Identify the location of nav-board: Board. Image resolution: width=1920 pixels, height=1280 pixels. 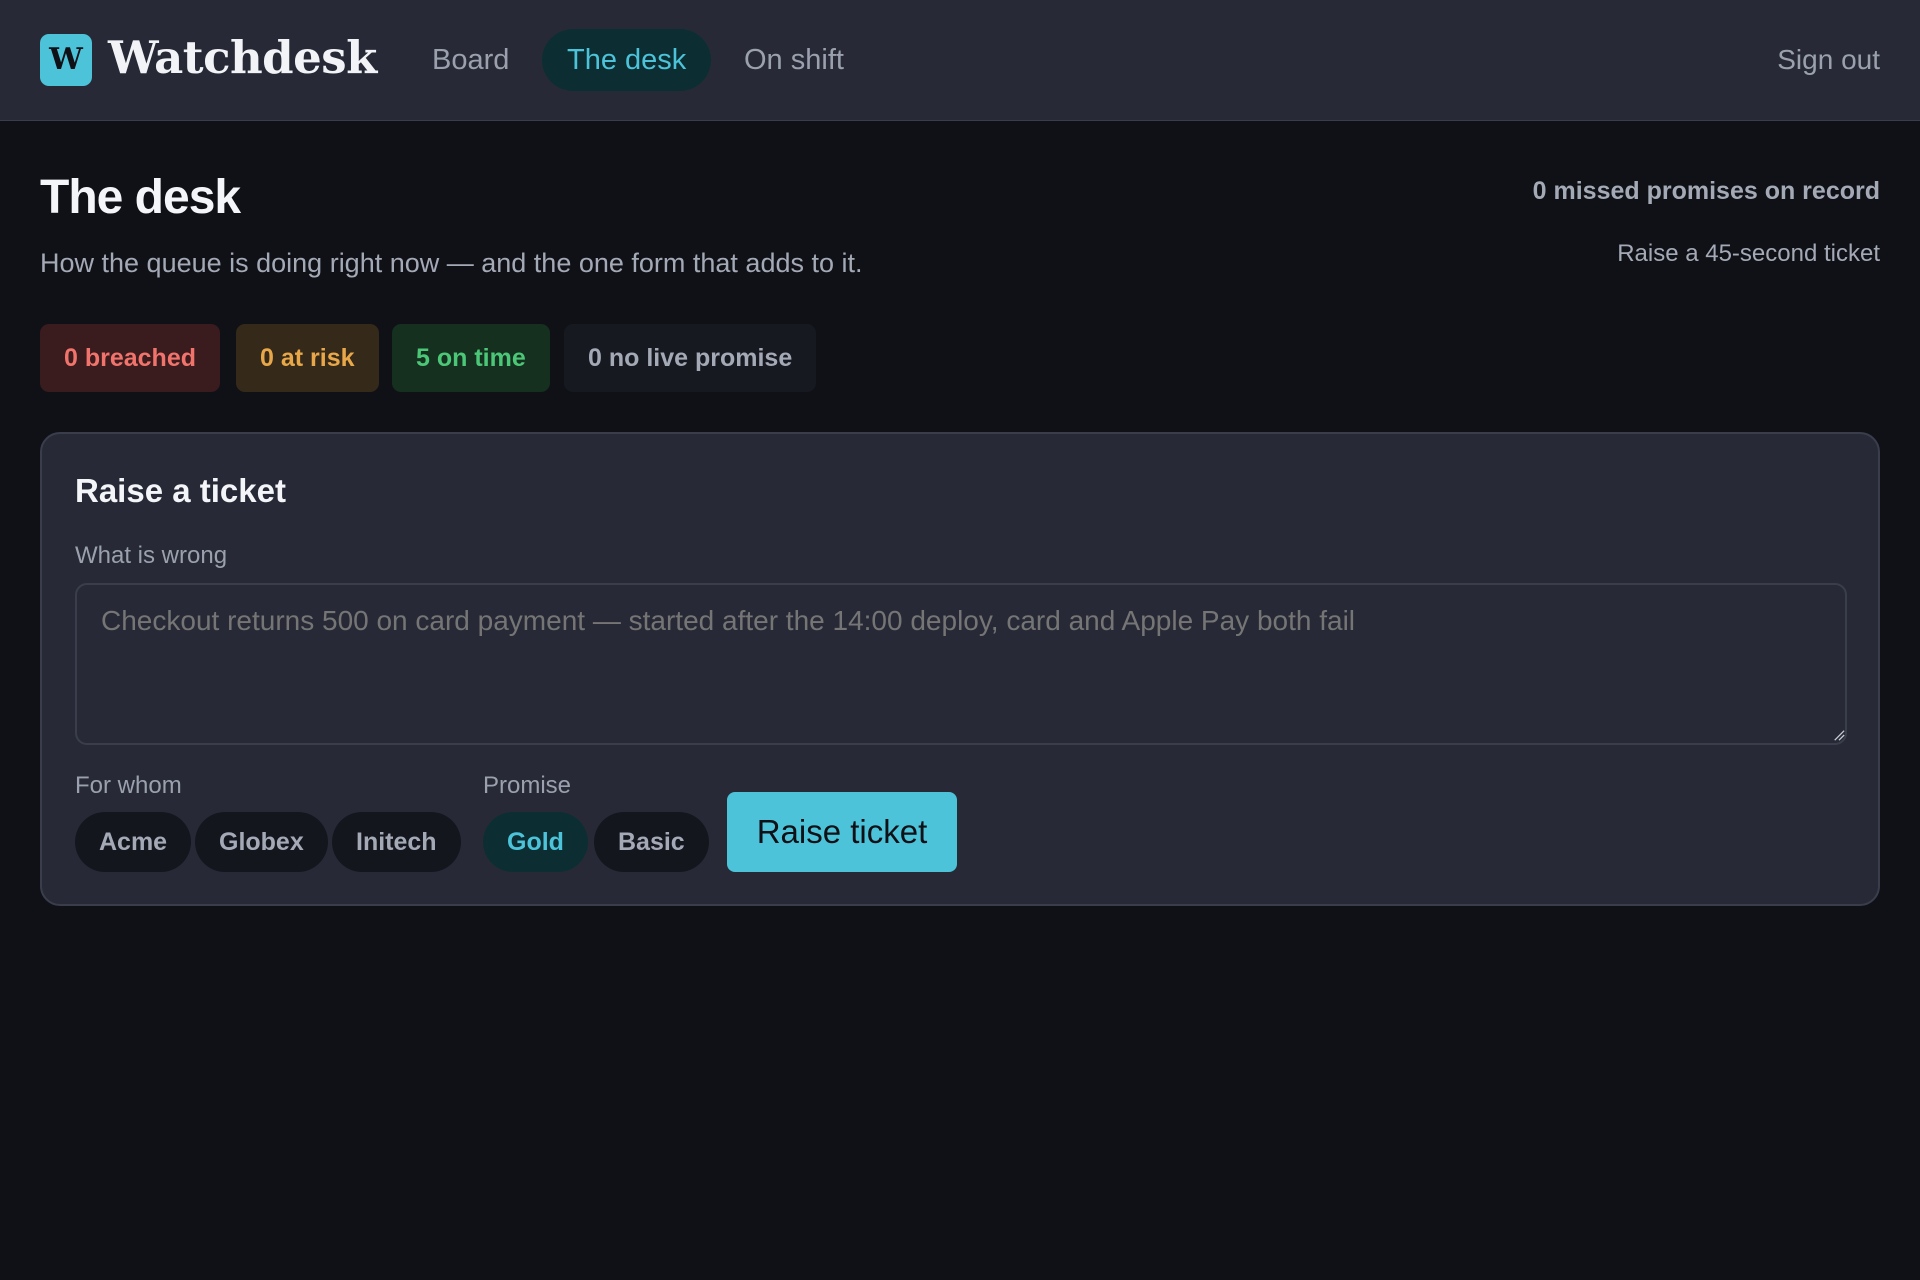
(470, 60).